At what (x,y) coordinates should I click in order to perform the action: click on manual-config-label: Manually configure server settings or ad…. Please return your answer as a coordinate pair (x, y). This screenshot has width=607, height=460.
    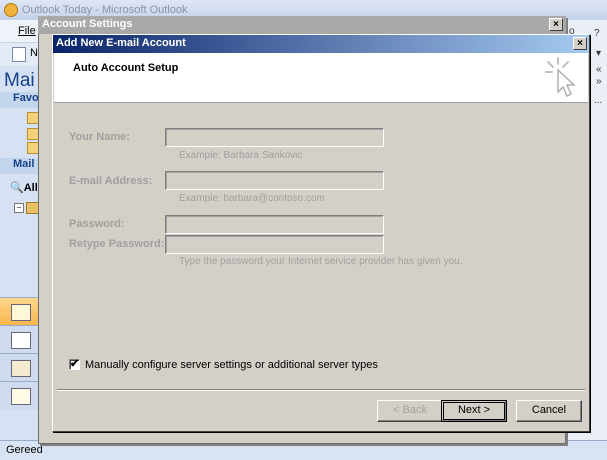
    Looking at the image, I should click on (231, 365).